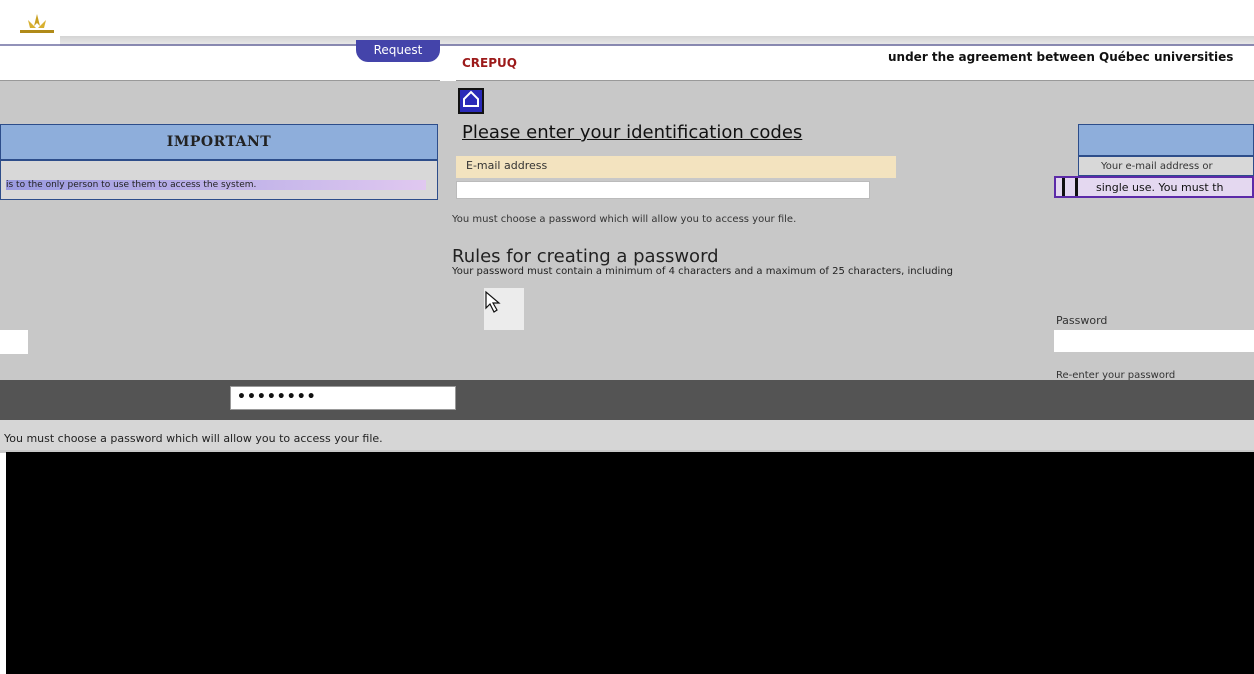 The width and height of the screenshot is (1254, 674). What do you see at coordinates (585, 256) in the screenshot?
I see `rules-title: Rules for creating a password` at bounding box center [585, 256].